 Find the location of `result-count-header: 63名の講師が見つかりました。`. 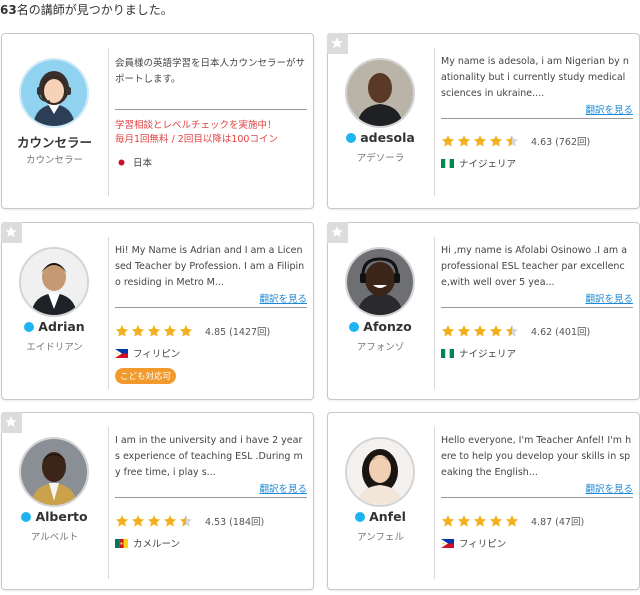

result-count-header: 63名の講師が見つかりました。 is located at coordinates (86, 9).